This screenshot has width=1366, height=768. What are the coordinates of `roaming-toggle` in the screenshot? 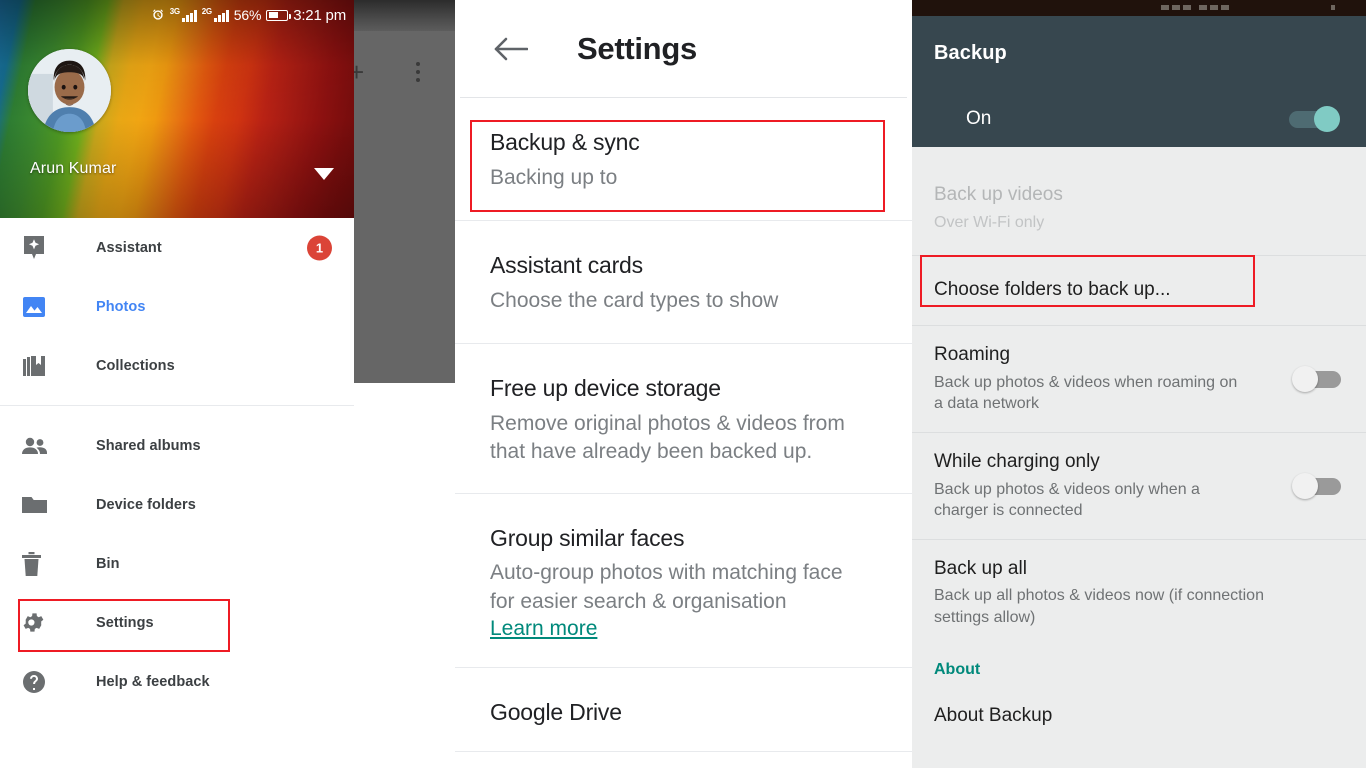 It's located at (1320, 378).